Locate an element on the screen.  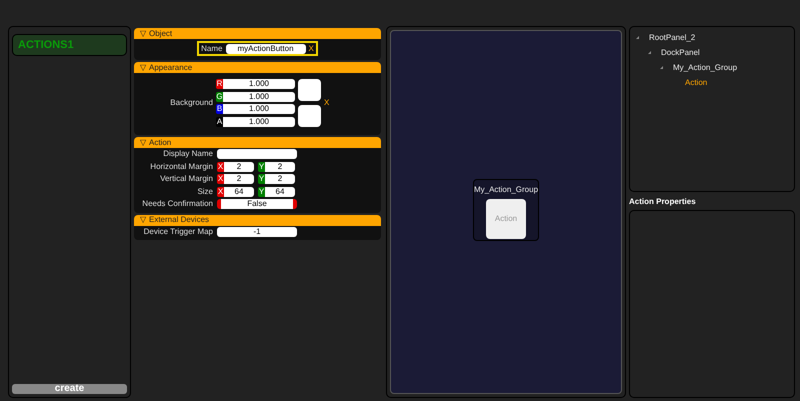
field-label: Vertical Margin is located at coordinates (186, 179).